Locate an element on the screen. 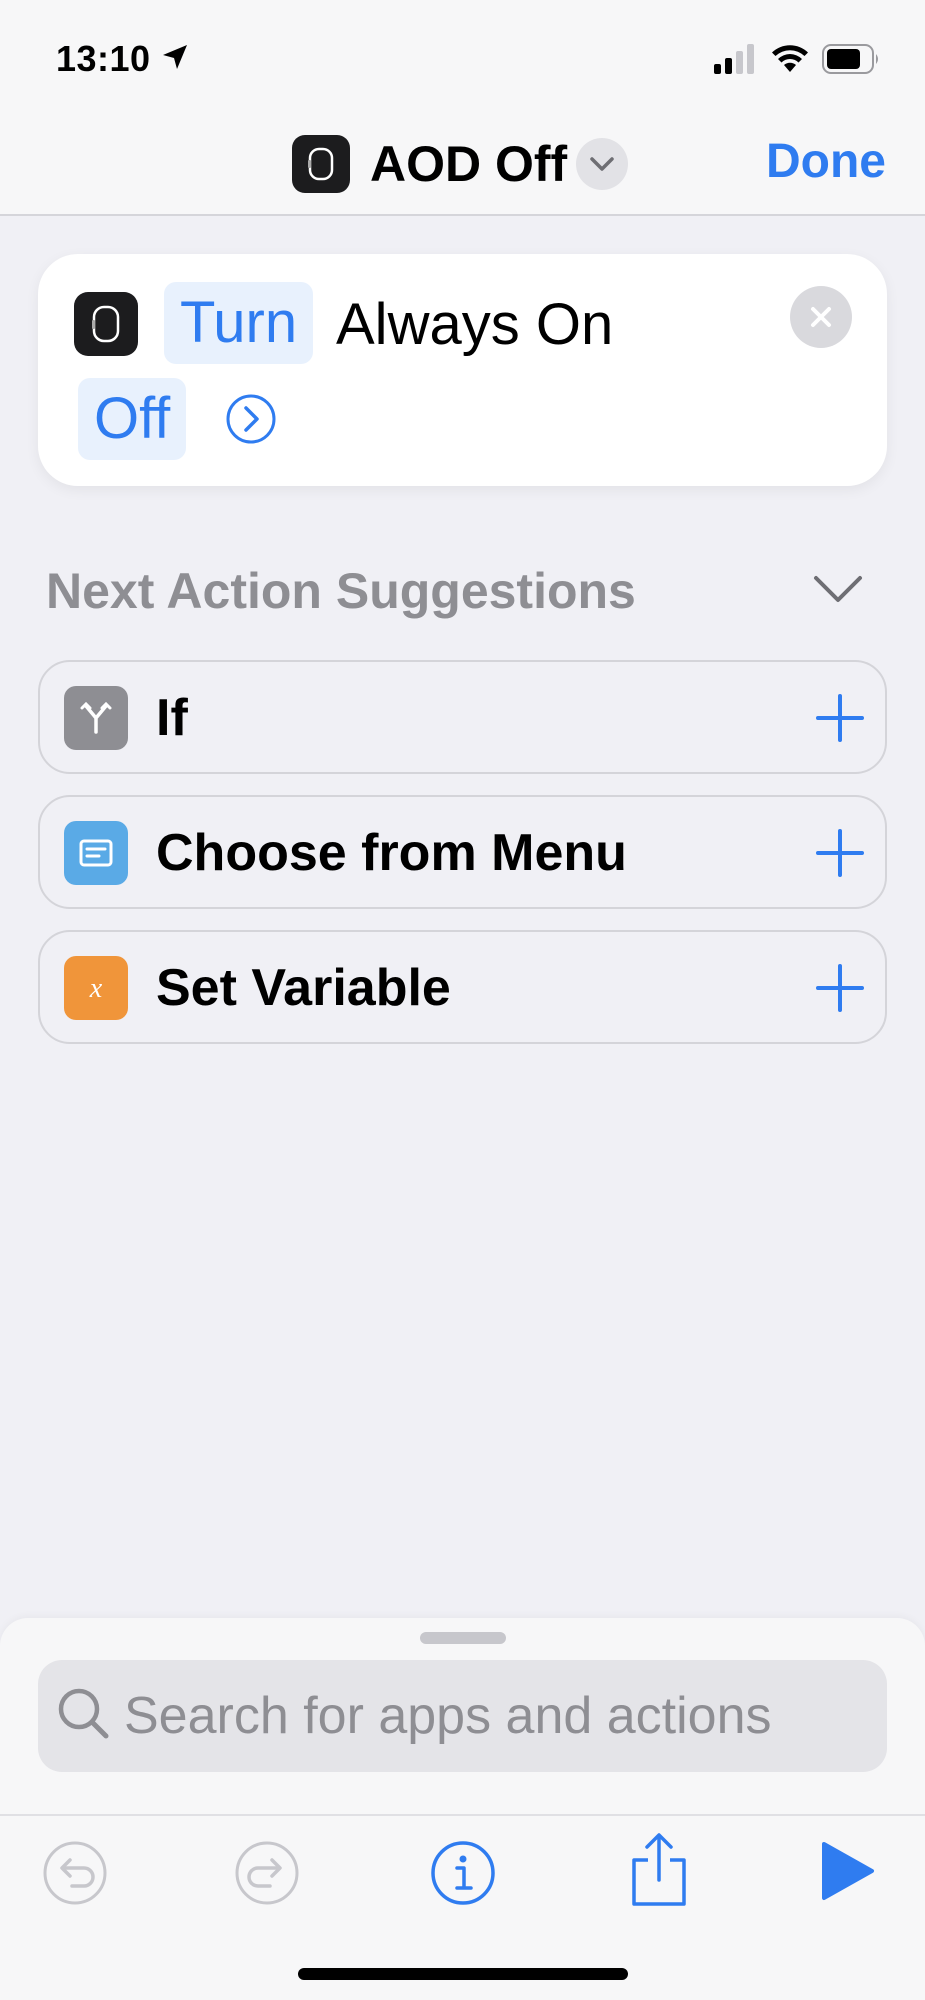  search-field is located at coordinates (462, 1716).